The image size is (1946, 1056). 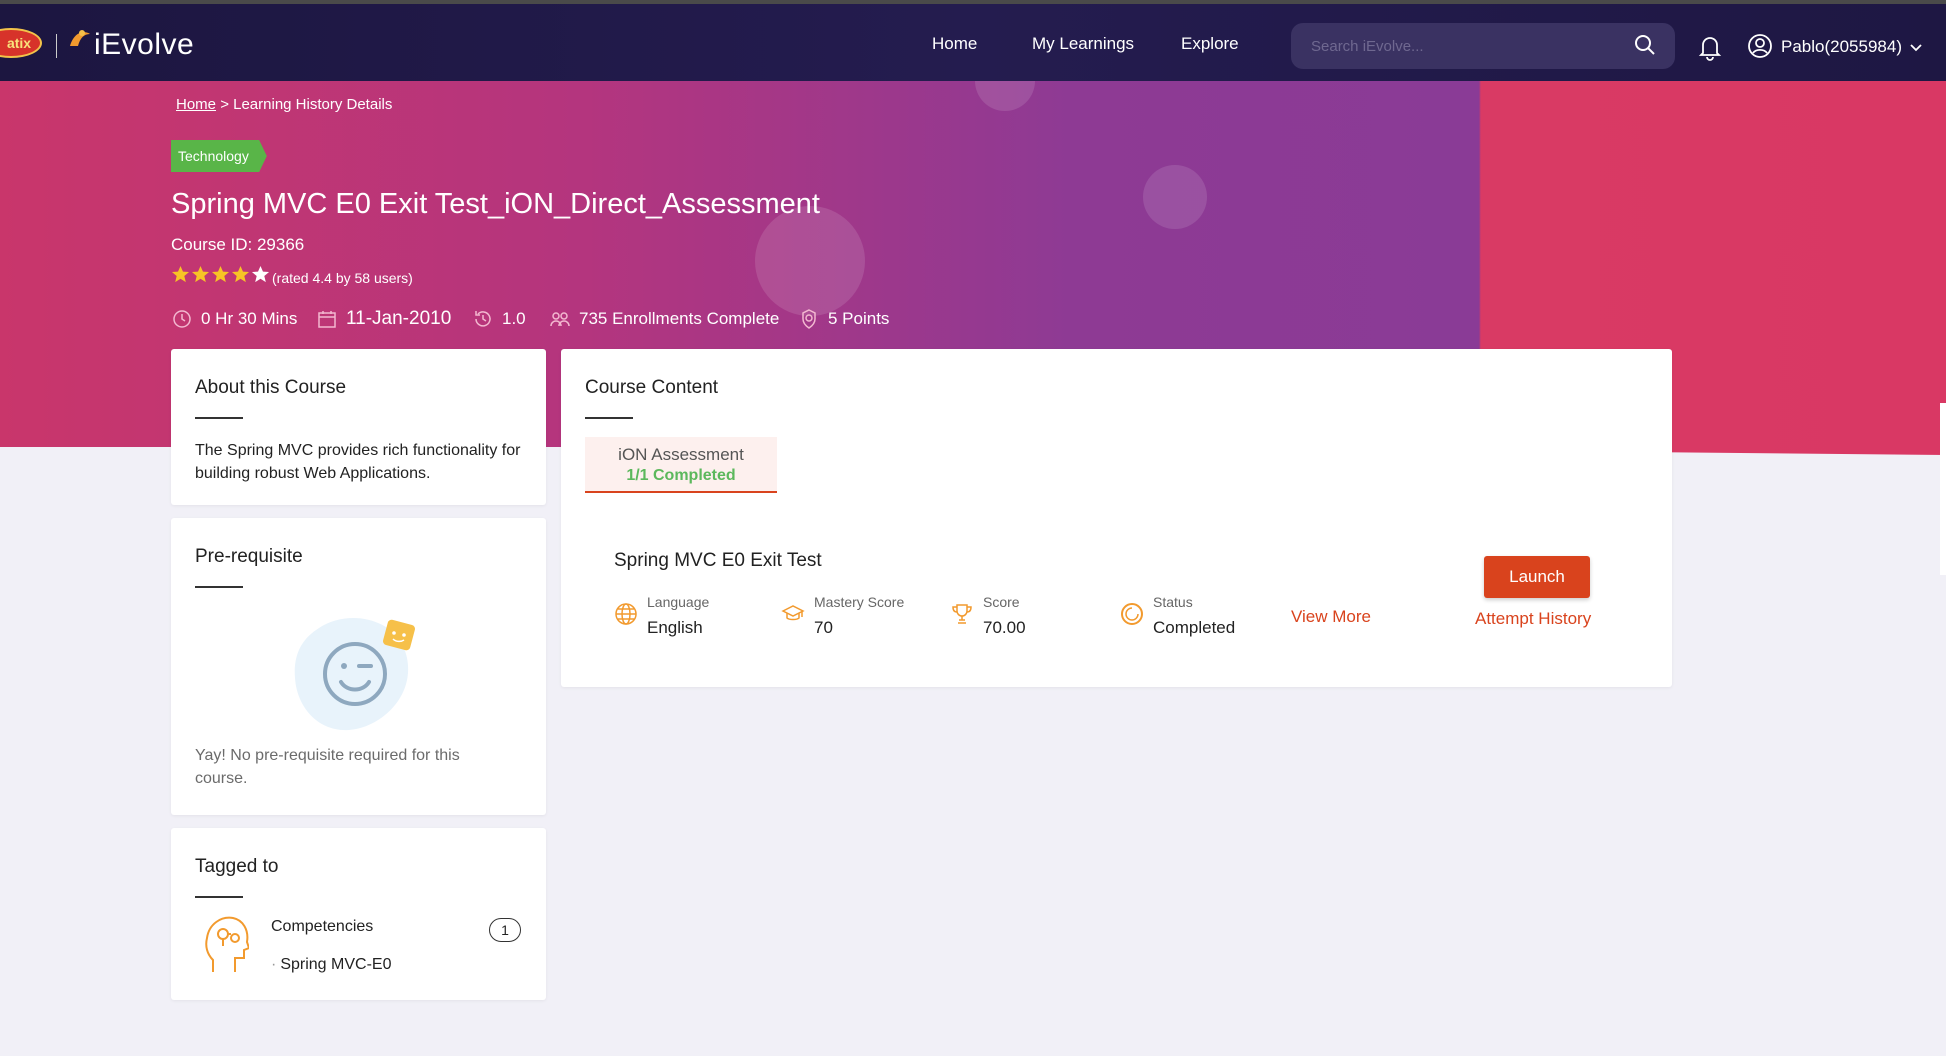 What do you see at coordinates (1533, 619) in the screenshot?
I see `attempt-history-link: Attempt History` at bounding box center [1533, 619].